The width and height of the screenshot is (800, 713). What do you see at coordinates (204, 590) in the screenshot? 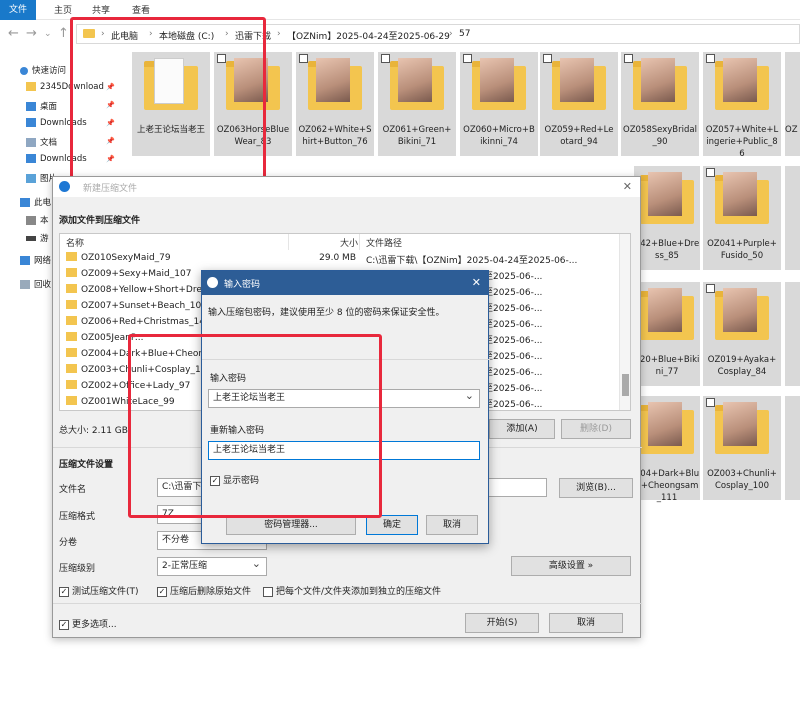
I see `delete-original-checkbox: ✓ 压缩后删除原始文件` at bounding box center [204, 590].